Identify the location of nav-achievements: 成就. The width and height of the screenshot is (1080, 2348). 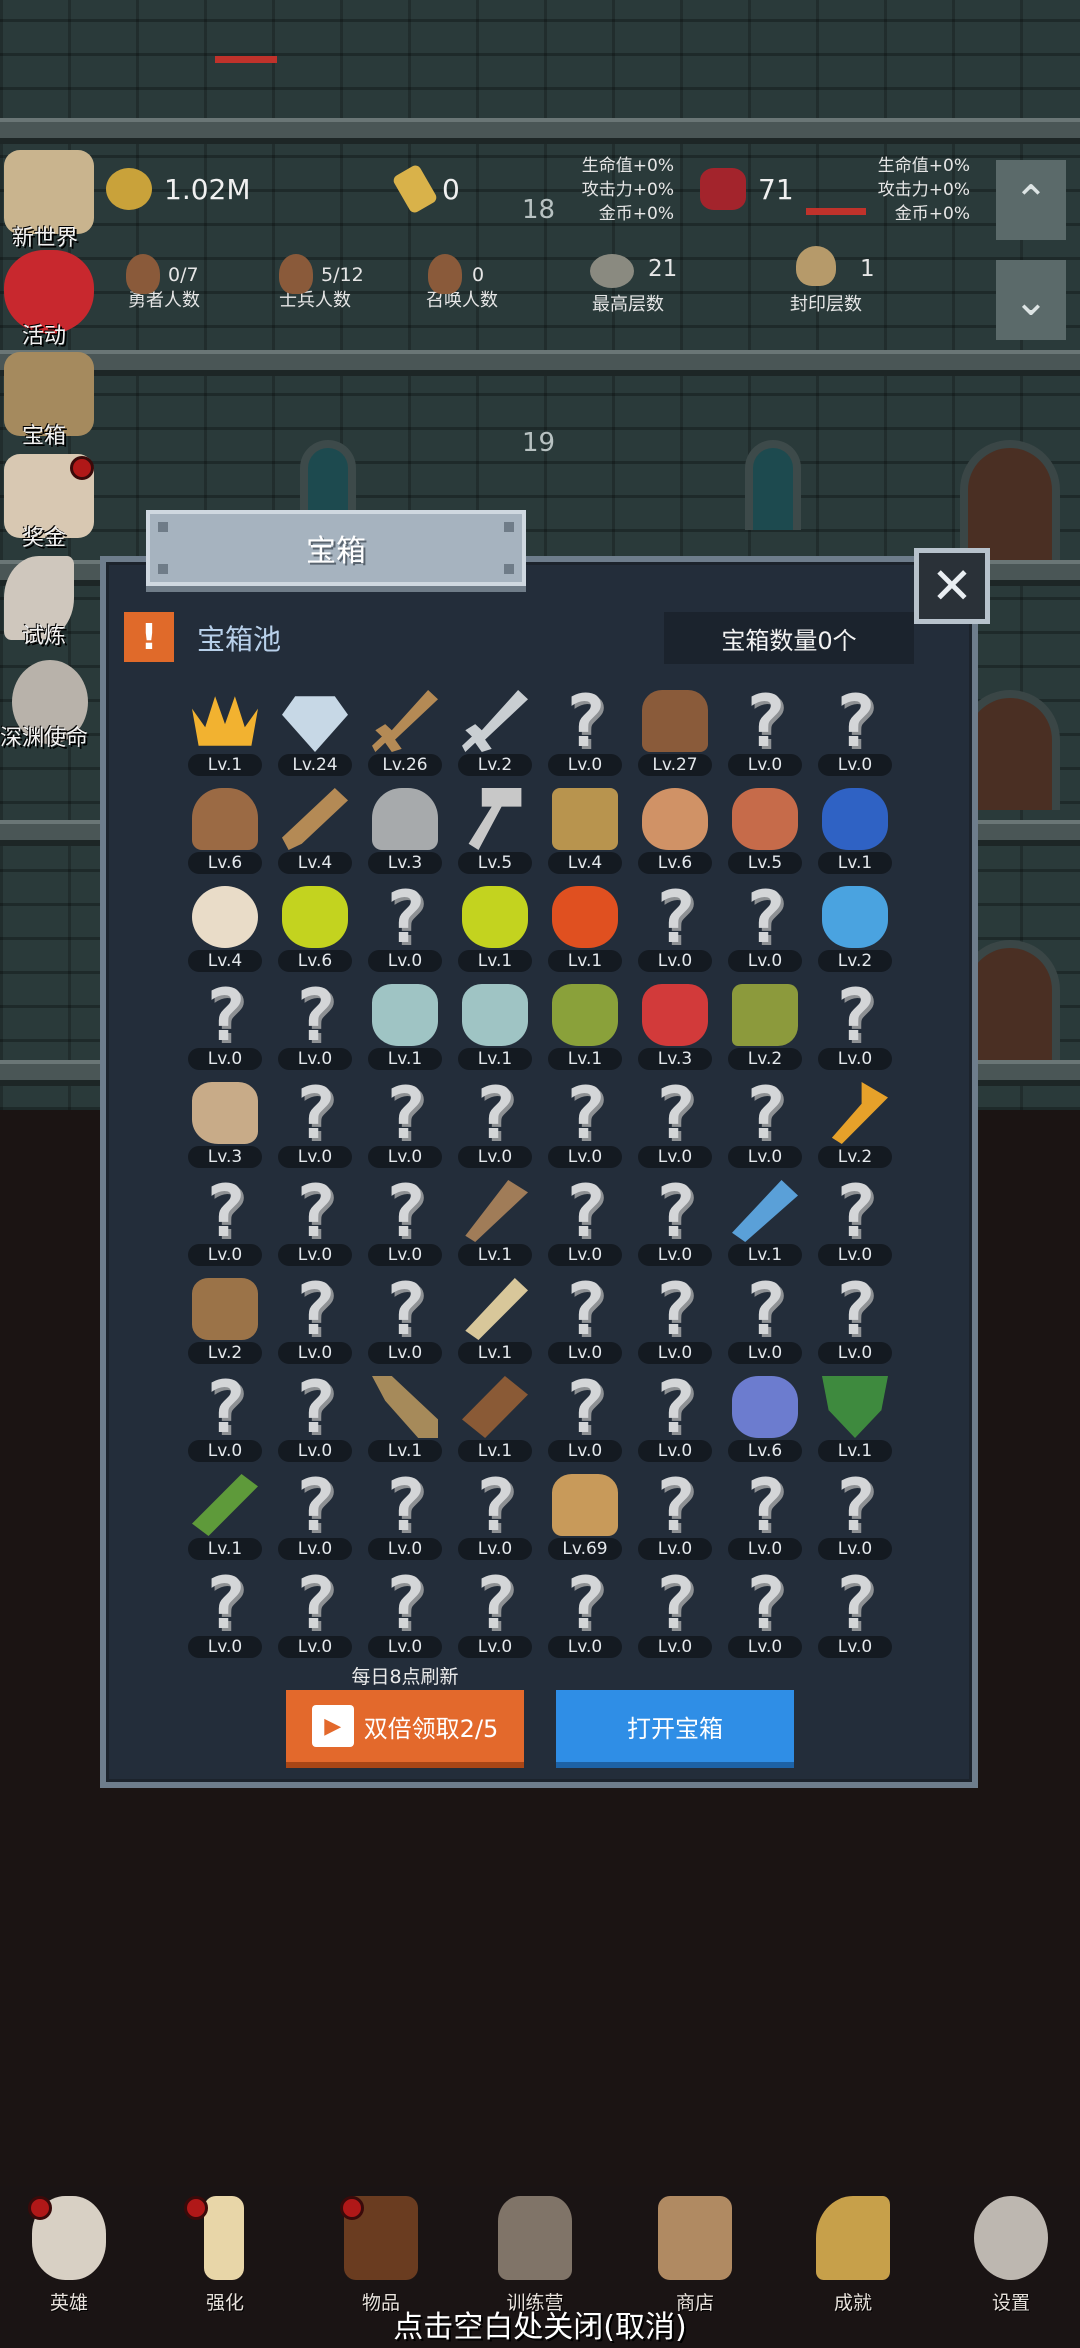
(853, 2256).